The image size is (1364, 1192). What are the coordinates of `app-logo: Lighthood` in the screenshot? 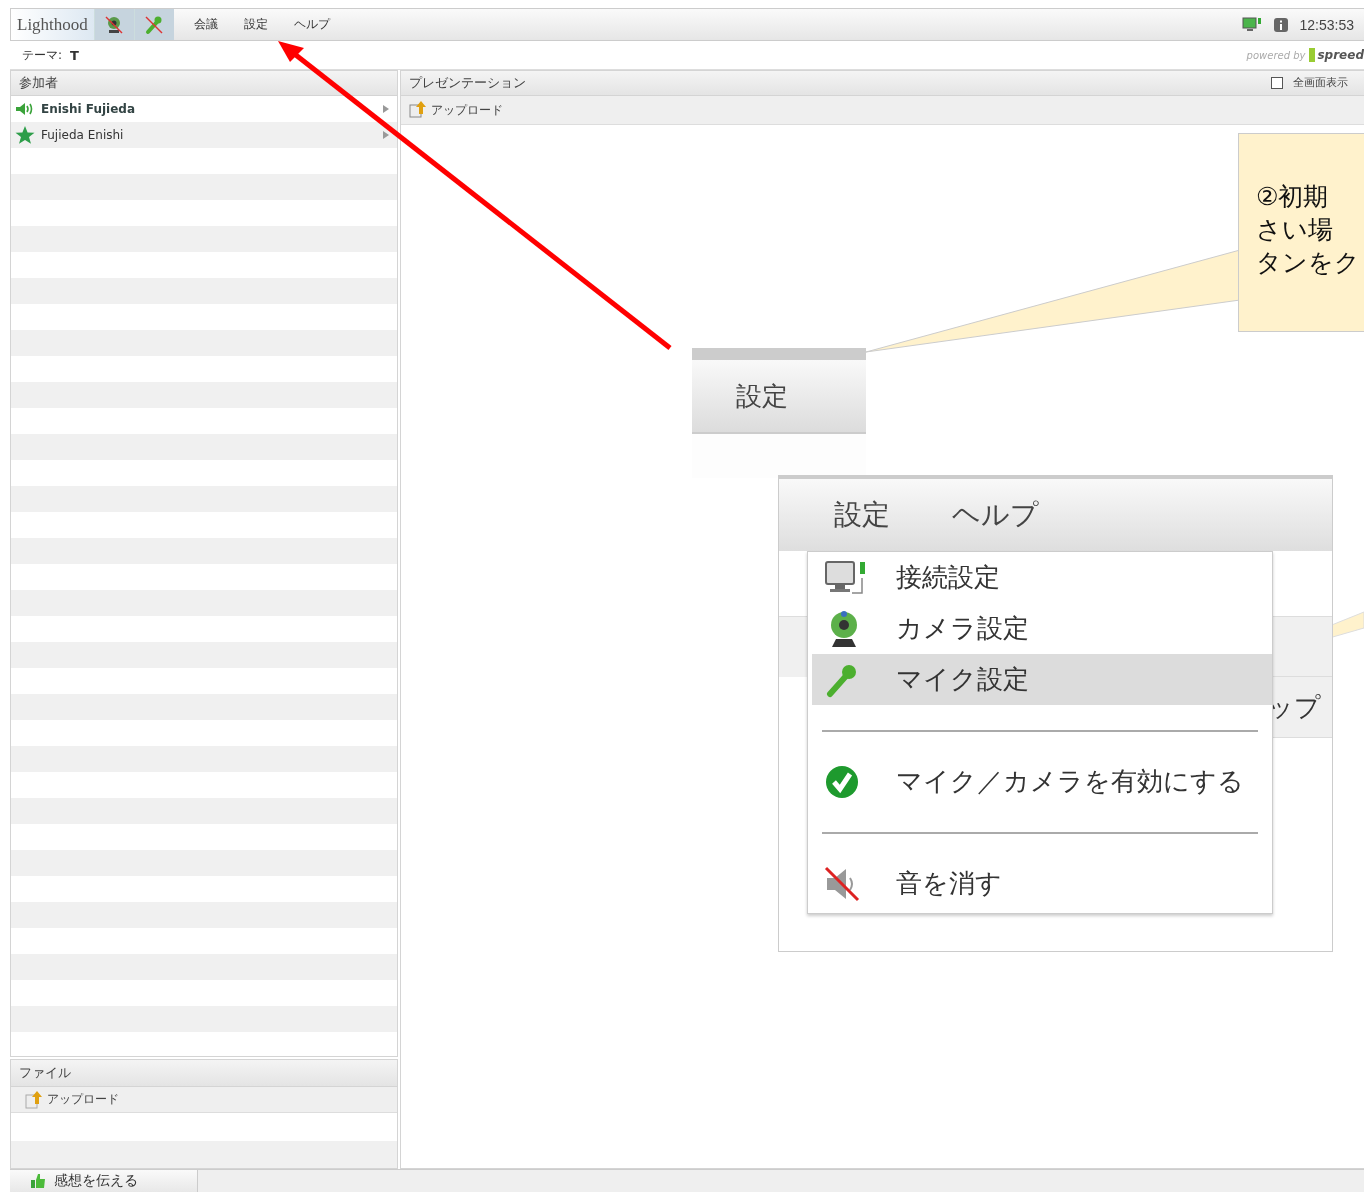 It's located at (52, 24).